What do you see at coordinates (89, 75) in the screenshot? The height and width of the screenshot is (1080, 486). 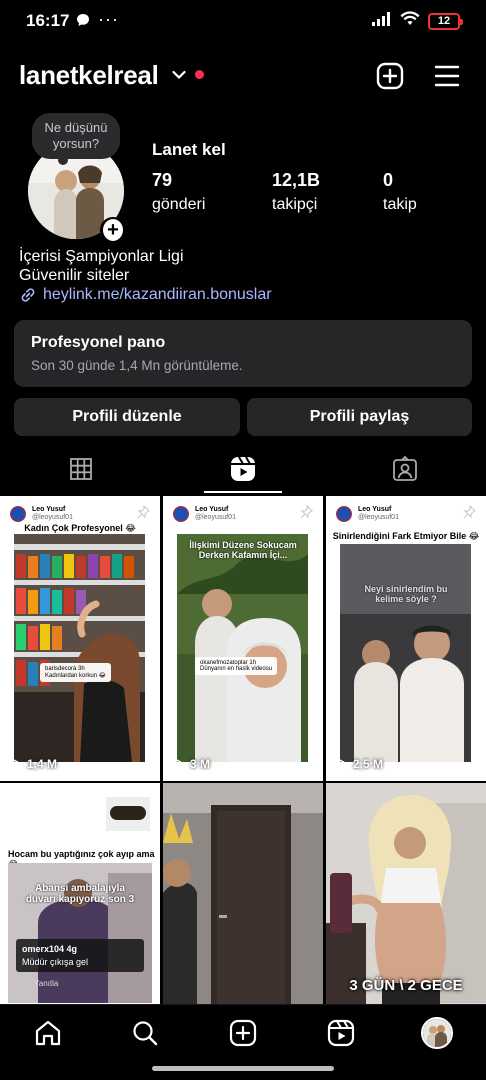 I see `username: lanetkelreal` at bounding box center [89, 75].